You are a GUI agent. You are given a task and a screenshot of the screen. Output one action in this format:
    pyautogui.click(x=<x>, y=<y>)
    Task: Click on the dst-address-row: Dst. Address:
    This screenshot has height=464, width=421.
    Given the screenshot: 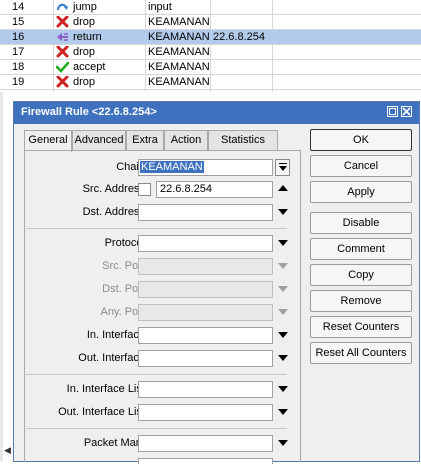 What is the action you would take?
    pyautogui.click(x=157, y=212)
    